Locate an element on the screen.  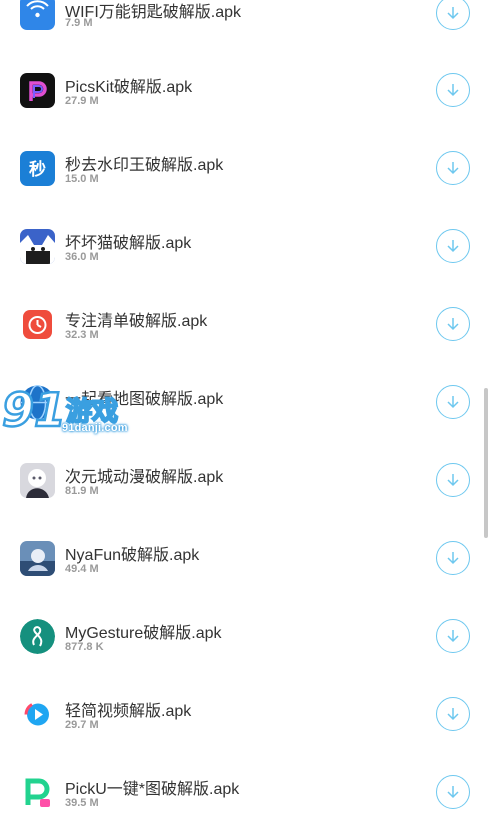
list-item: 秒 秒去水印王破解版.apk 15.0 M is located at coordinates (245, 168).